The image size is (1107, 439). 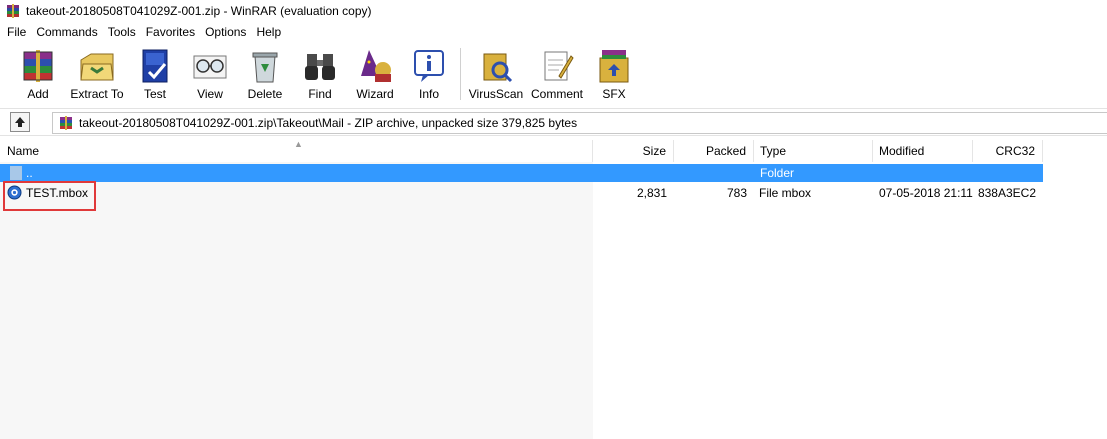 I want to click on sfx-button: SFX, so click(x=614, y=73).